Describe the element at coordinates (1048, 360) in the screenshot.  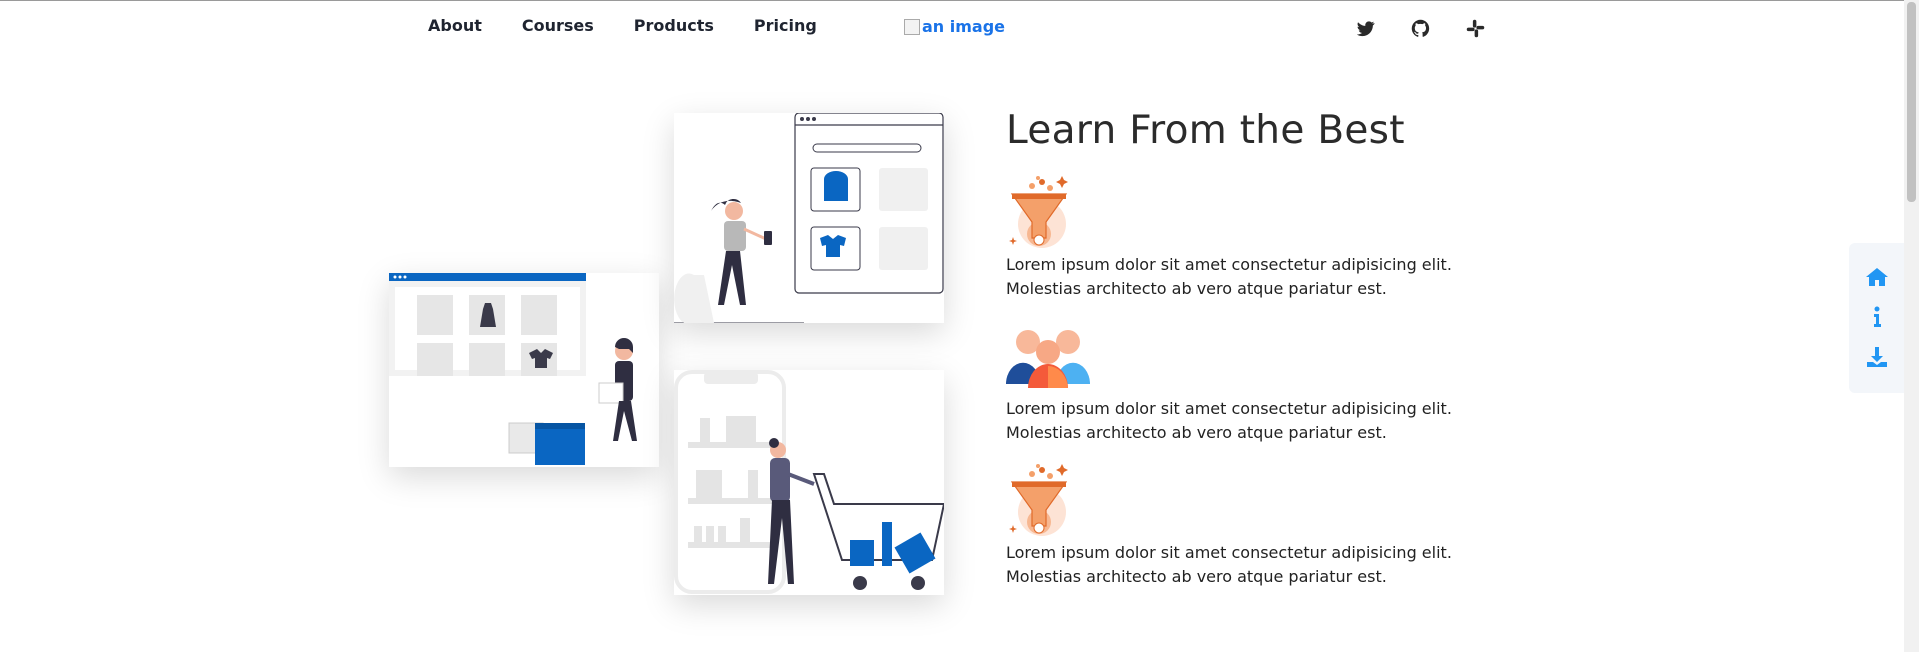
I see `team-icon` at that location.